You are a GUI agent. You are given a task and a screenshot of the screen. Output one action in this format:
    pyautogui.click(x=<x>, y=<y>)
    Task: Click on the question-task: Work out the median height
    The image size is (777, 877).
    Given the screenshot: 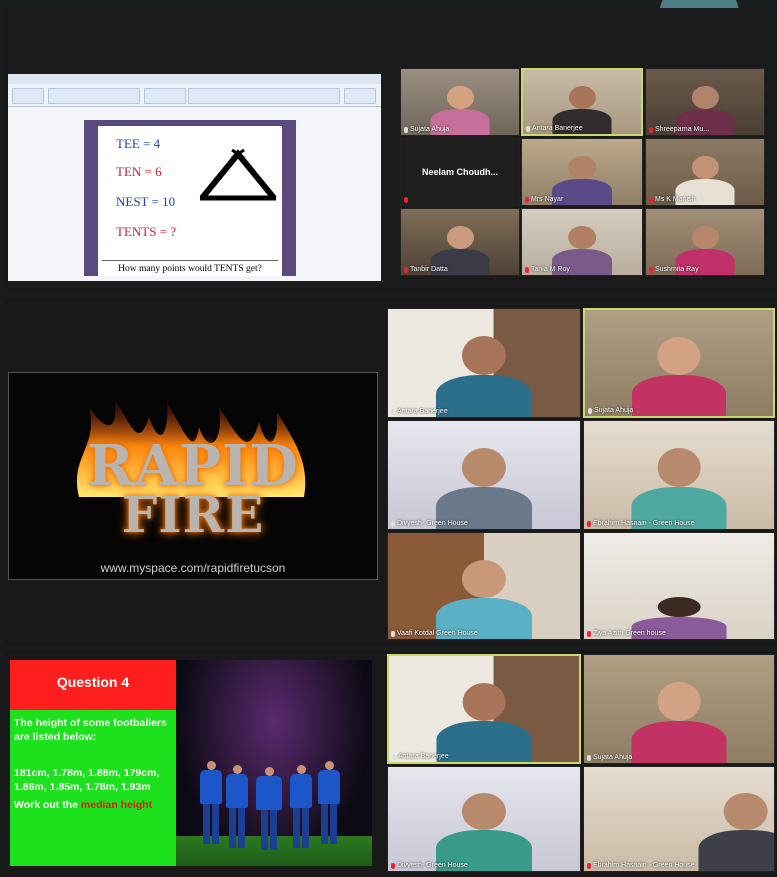 What is the action you would take?
    pyautogui.click(x=83, y=805)
    